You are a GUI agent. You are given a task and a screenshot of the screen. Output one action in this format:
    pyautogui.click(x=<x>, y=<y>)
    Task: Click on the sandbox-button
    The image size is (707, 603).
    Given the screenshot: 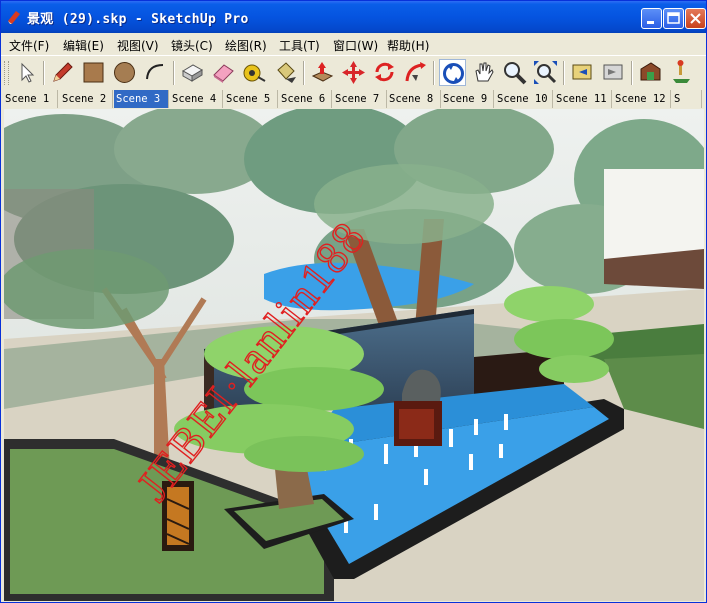 What is the action you would take?
    pyautogui.click(x=681, y=72)
    